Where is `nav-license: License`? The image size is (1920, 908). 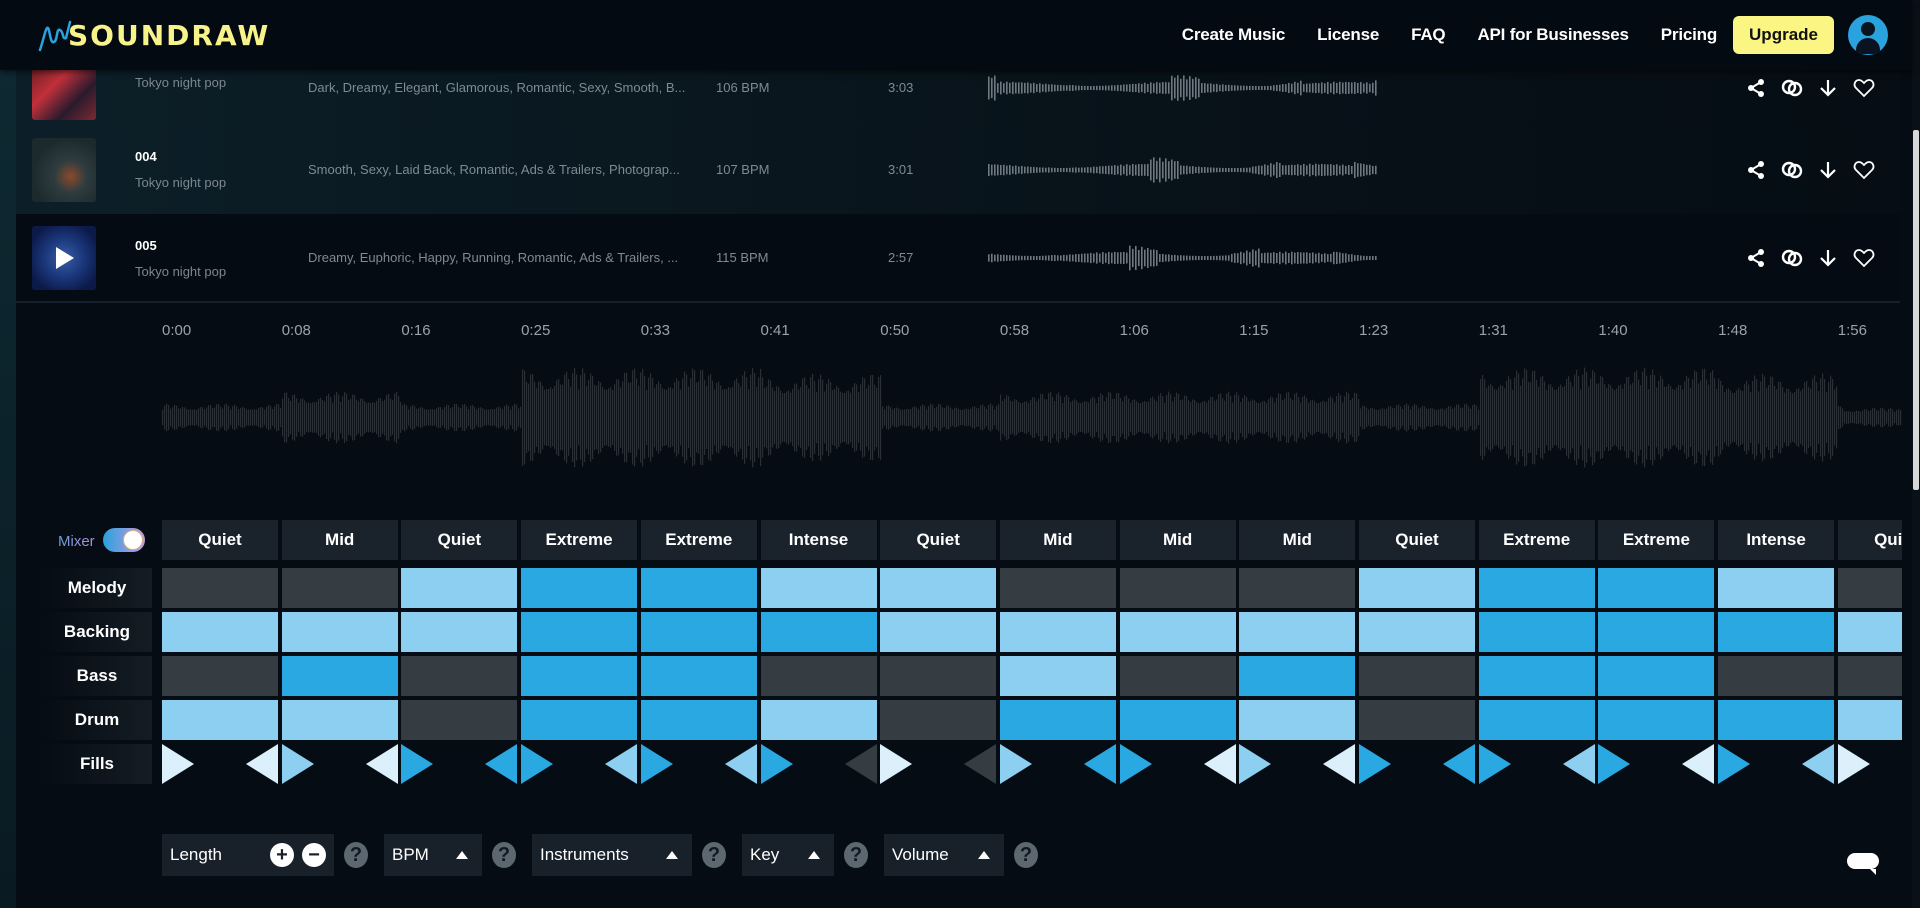
nav-license: License is located at coordinates (1348, 35).